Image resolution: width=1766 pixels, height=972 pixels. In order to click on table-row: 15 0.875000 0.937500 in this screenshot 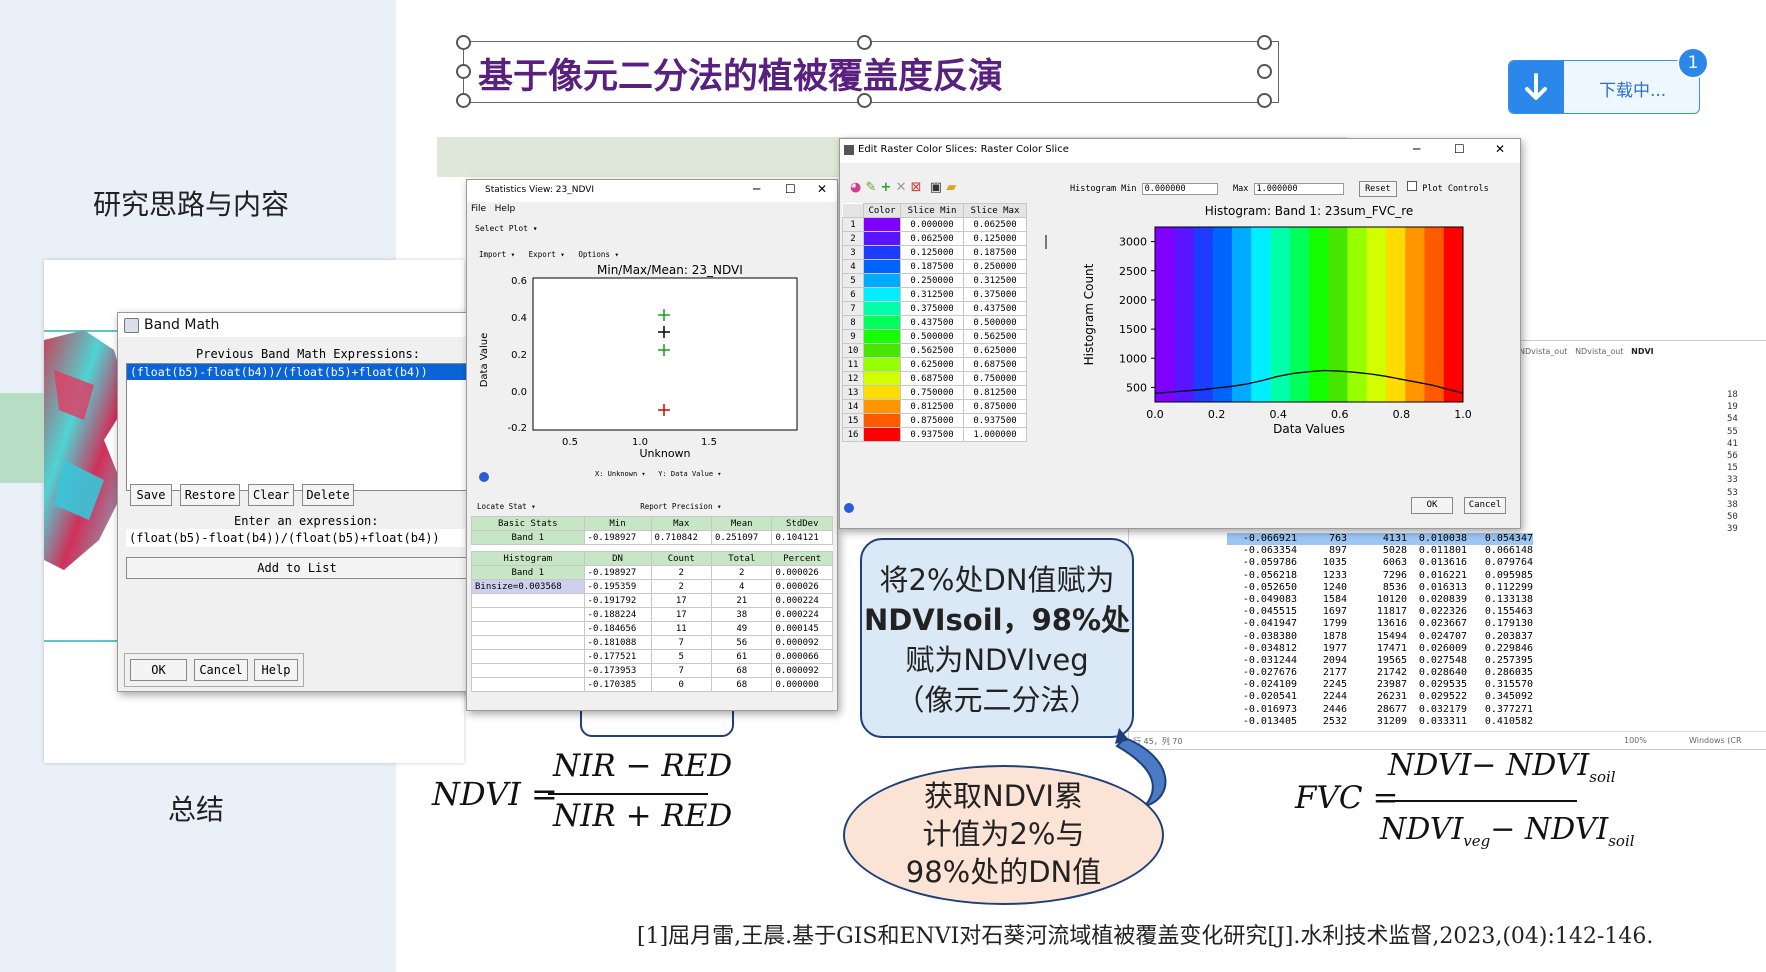, I will do `click(934, 420)`.